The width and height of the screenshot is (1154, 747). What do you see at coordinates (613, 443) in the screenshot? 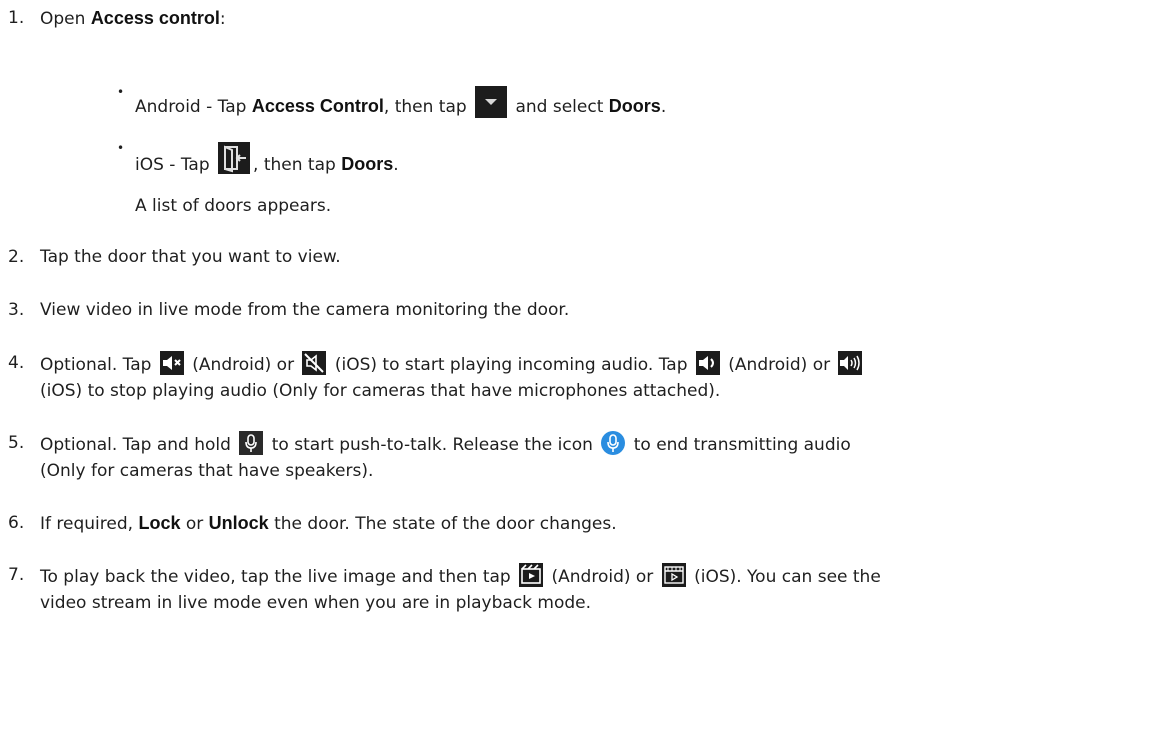
I see `microphone-active-icon` at bounding box center [613, 443].